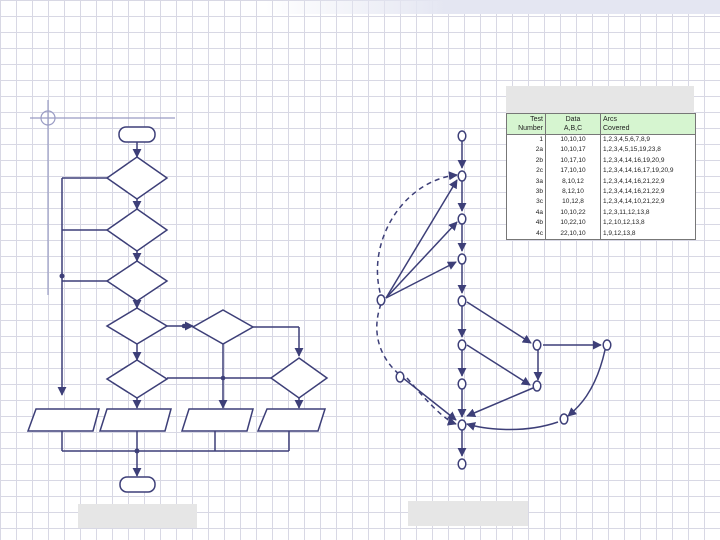 This screenshot has height=540, width=720. I want to click on table-row: 2c 17,10,10 1,2,3,4,14,16,17,19,20,9, so click(601, 171).